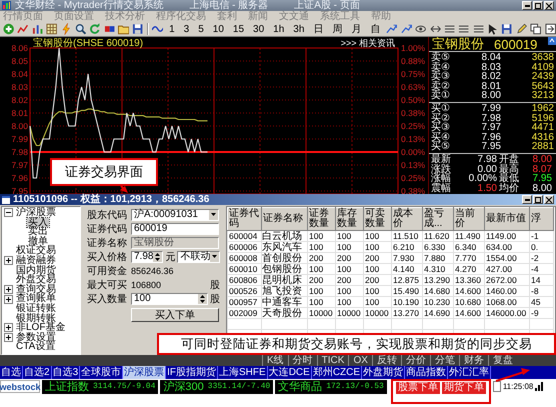 Image resolution: width=556 pixels, height=407 pixels. Describe the element at coordinates (147, 256) in the screenshot. I see `price-field: 7.98` at that location.